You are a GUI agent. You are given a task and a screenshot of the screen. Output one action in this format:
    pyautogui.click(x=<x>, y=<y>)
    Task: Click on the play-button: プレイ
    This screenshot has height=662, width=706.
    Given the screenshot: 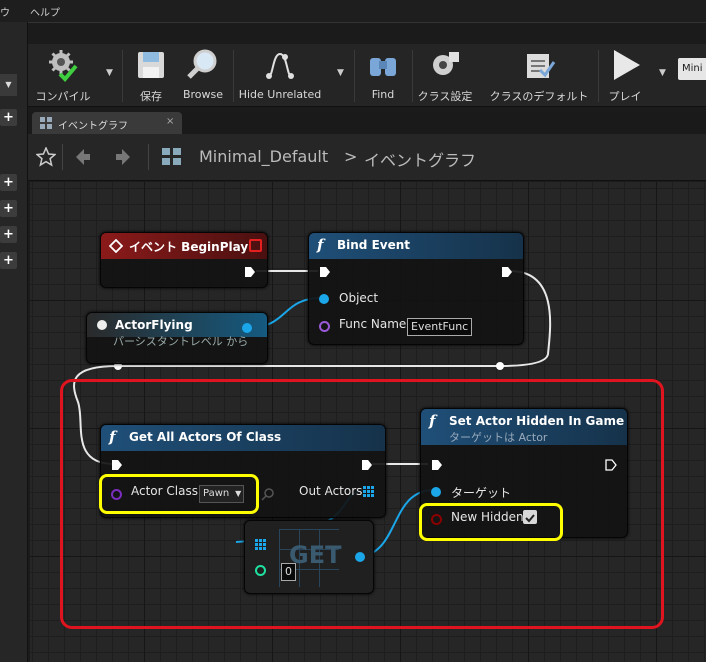 What is the action you would take?
    pyautogui.click(x=625, y=75)
    